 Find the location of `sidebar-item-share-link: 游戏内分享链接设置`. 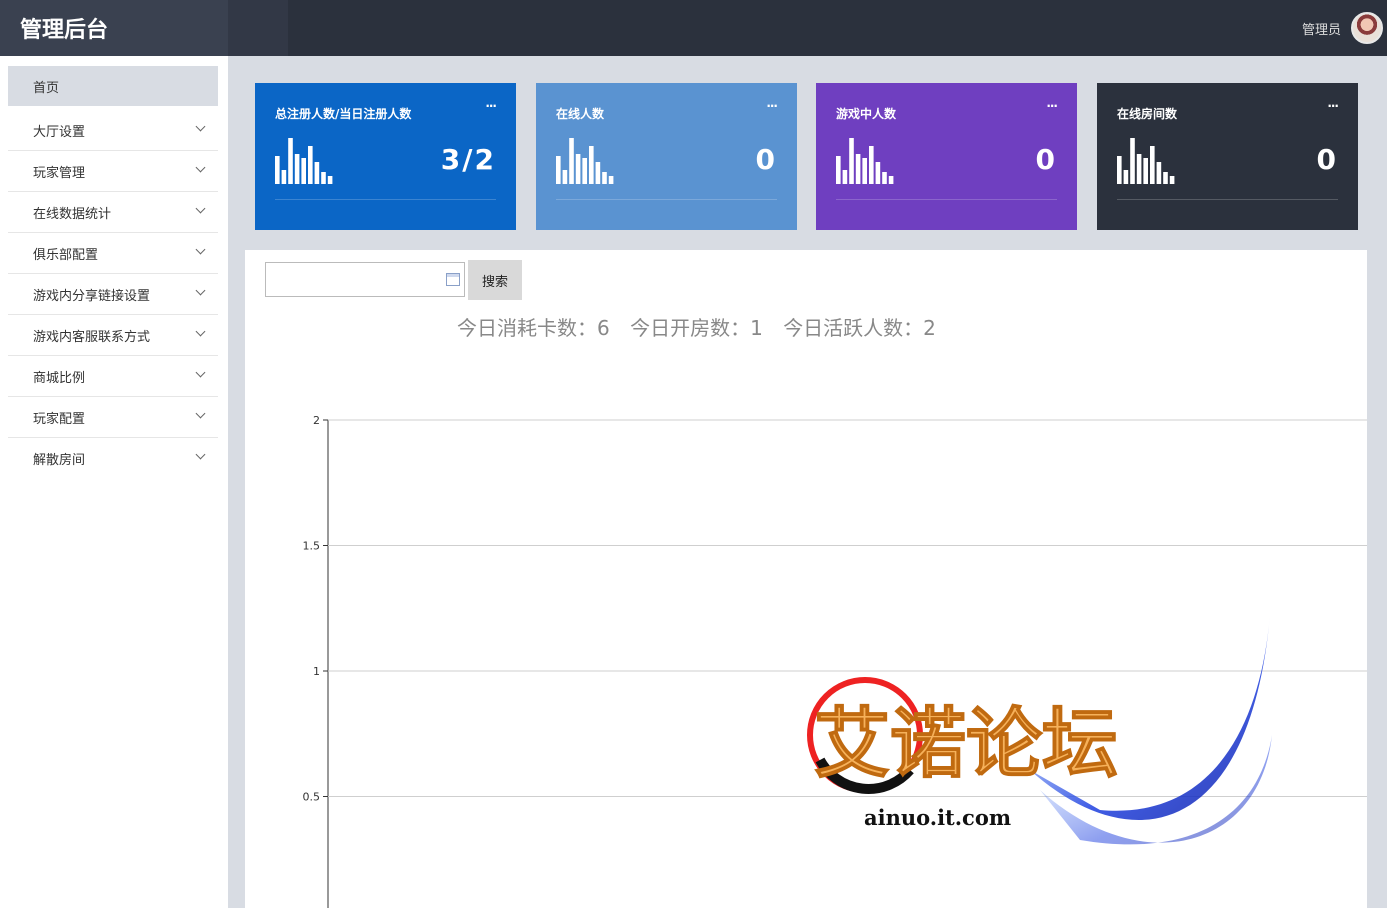

sidebar-item-share-link: 游戏内分享链接设置 is located at coordinates (113, 294).